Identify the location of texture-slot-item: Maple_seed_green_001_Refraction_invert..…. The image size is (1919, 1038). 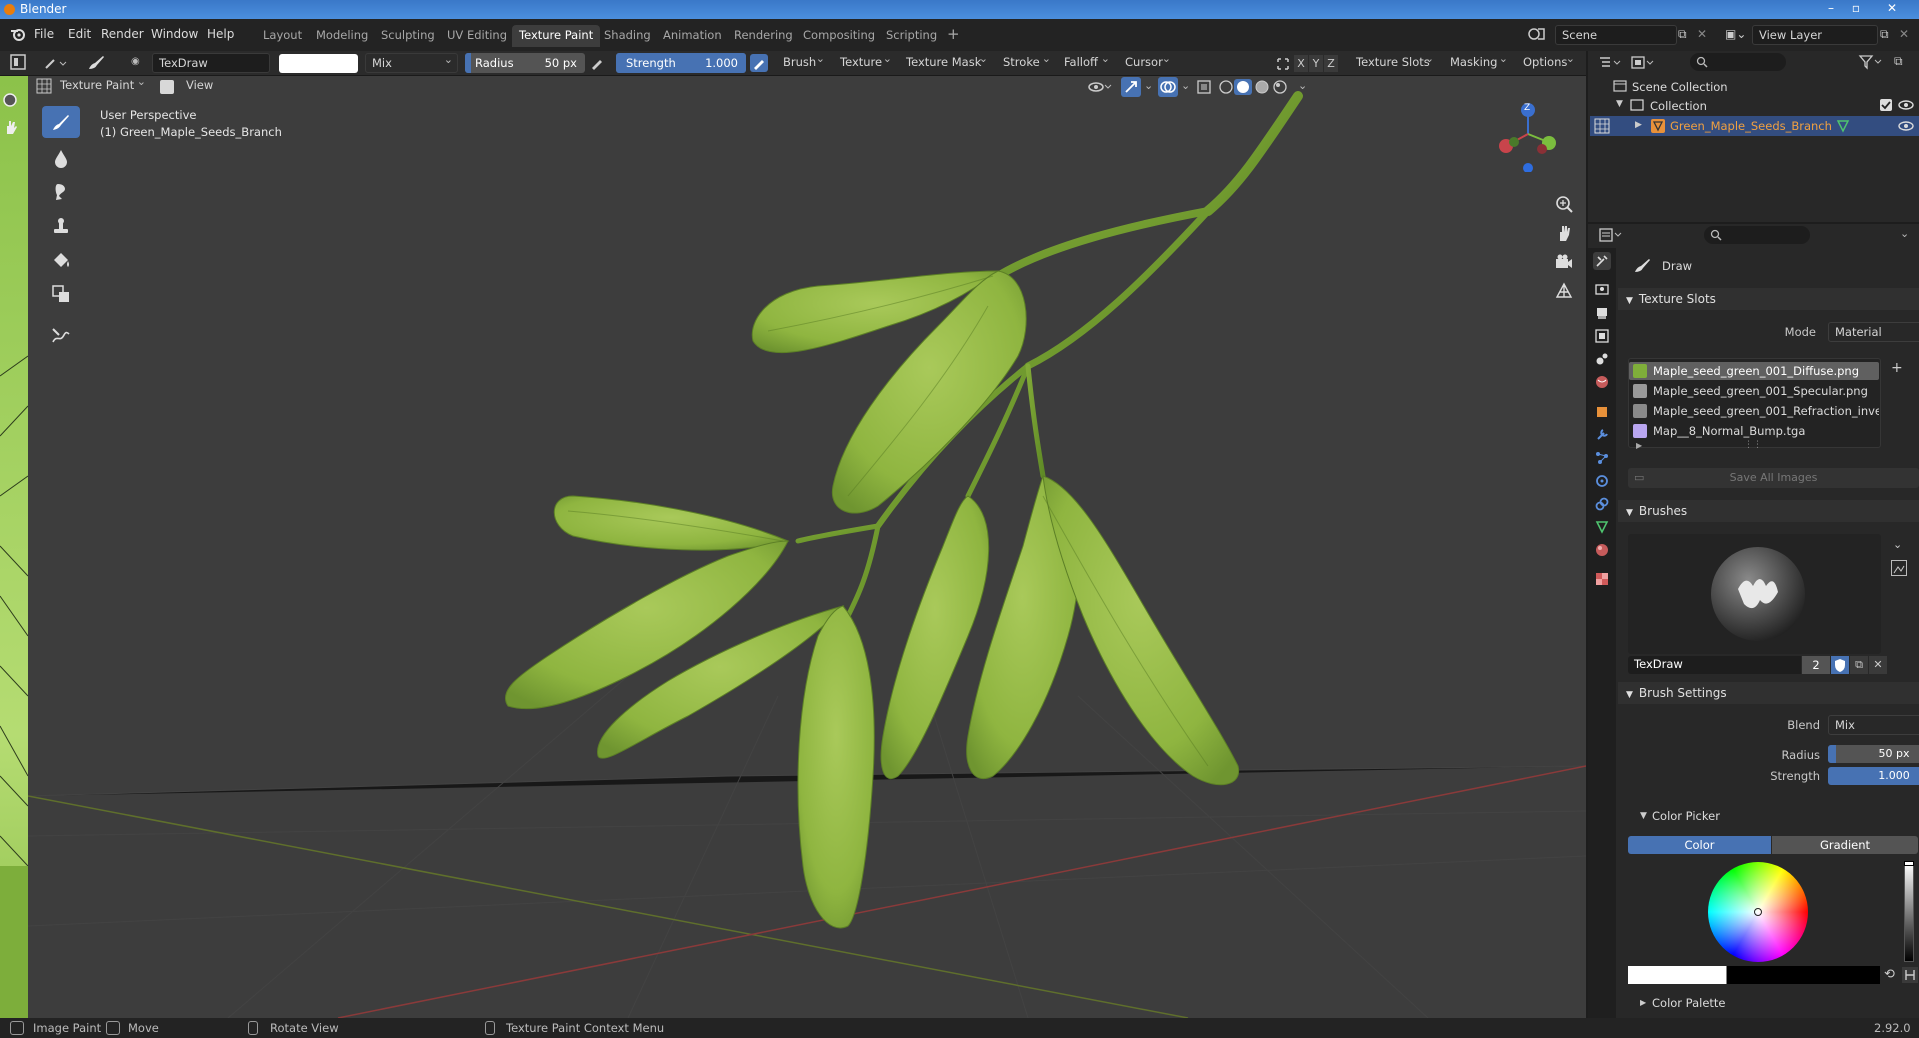
(1754, 411).